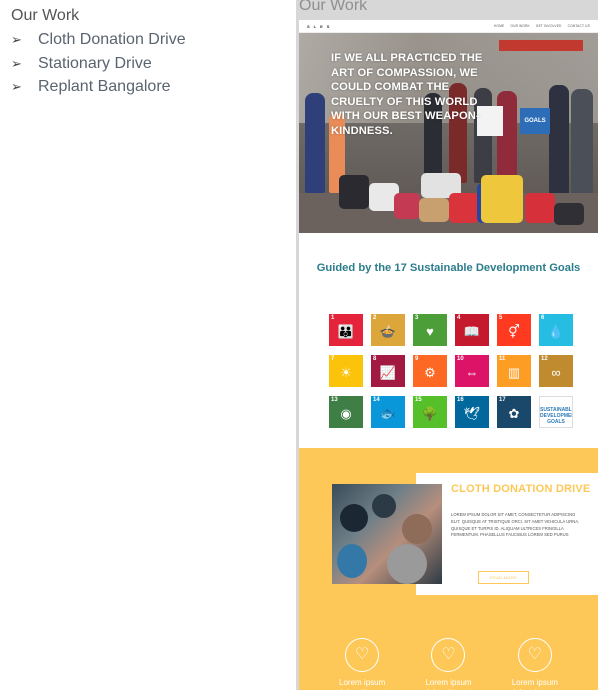  I want to click on sdg-tile-number: 5, so click(501, 318).